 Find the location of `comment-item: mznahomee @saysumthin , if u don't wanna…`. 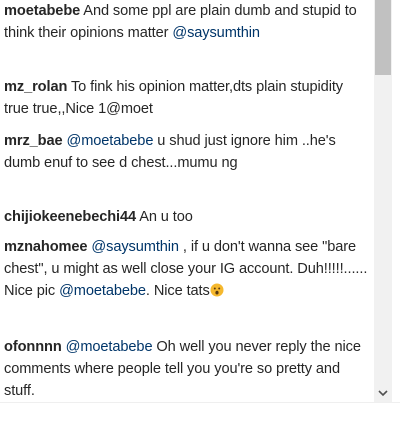

comment-item: mznahomee @saysumthin , if u don't wanna… is located at coordinates (187, 270).